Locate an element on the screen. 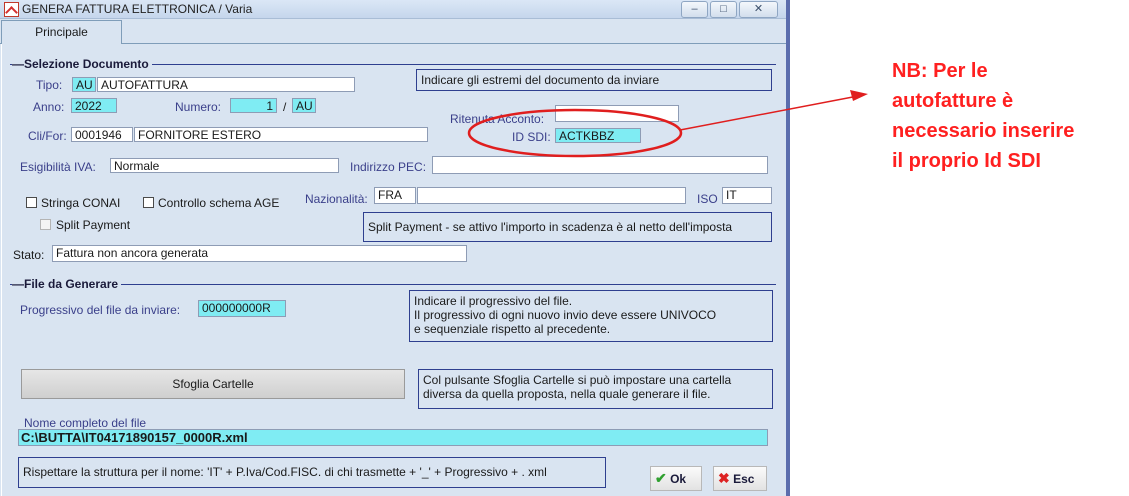 This screenshot has height=496, width=1129. anno-label: Anno: is located at coordinates (49, 107).